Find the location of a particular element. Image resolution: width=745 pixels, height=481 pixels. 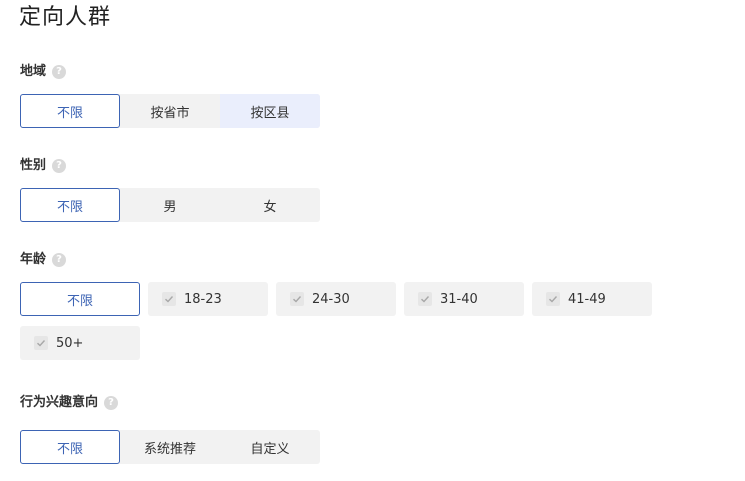

gender-option-male: 男 is located at coordinates (170, 205).